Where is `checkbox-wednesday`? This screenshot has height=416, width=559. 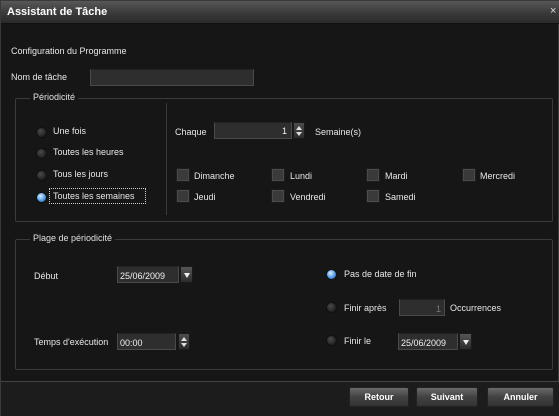
checkbox-wednesday is located at coordinates (469, 175).